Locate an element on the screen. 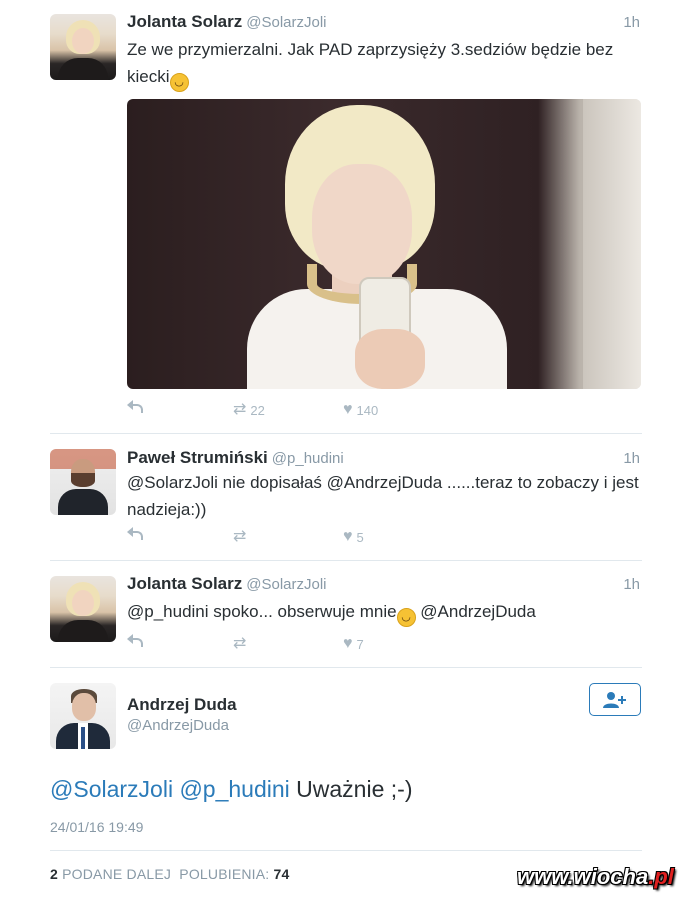  likes-label: POLUBIENIA: is located at coordinates (224, 874).